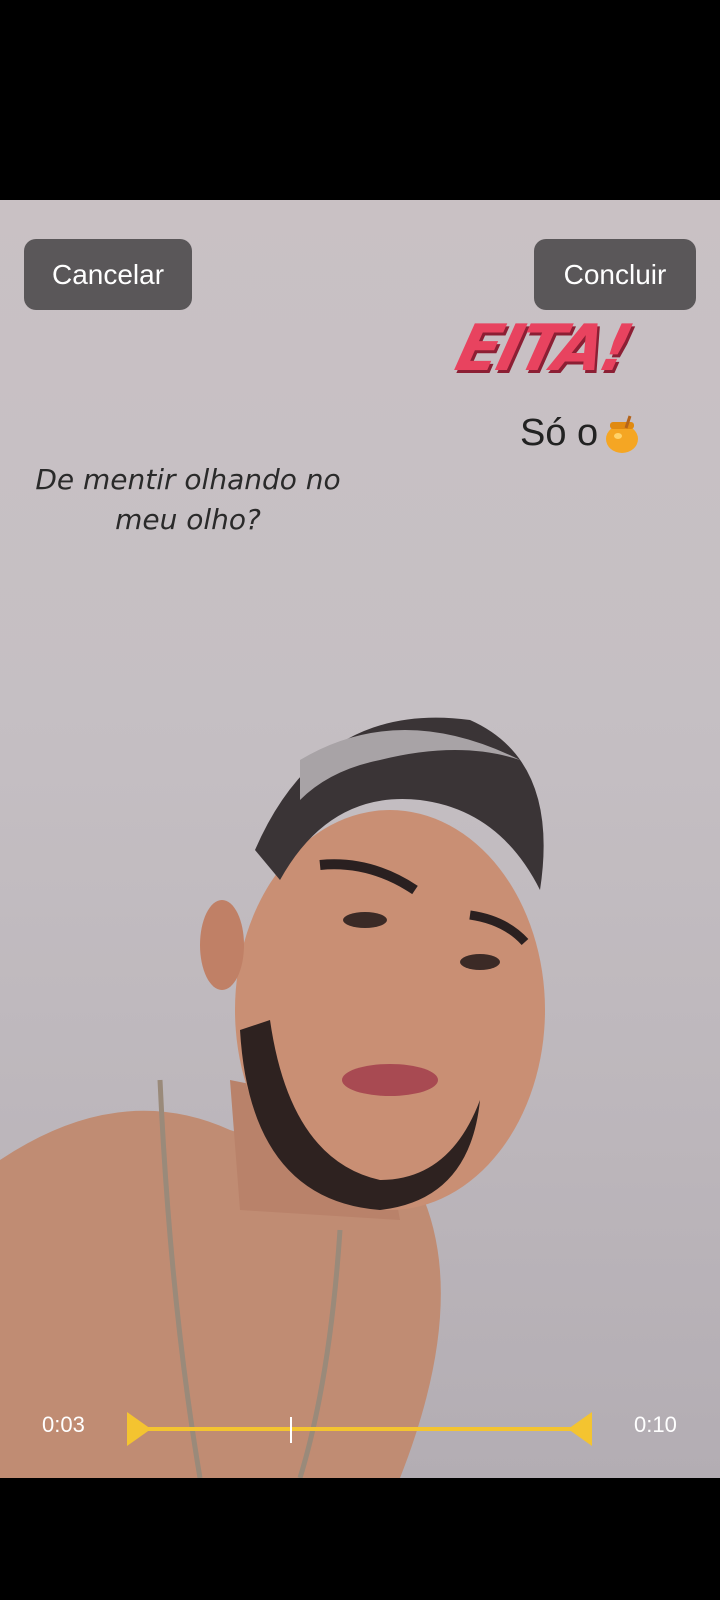 This screenshot has width=720, height=1600. Describe the element at coordinates (139, 1429) in the screenshot. I see `trim-start-handle` at that location.